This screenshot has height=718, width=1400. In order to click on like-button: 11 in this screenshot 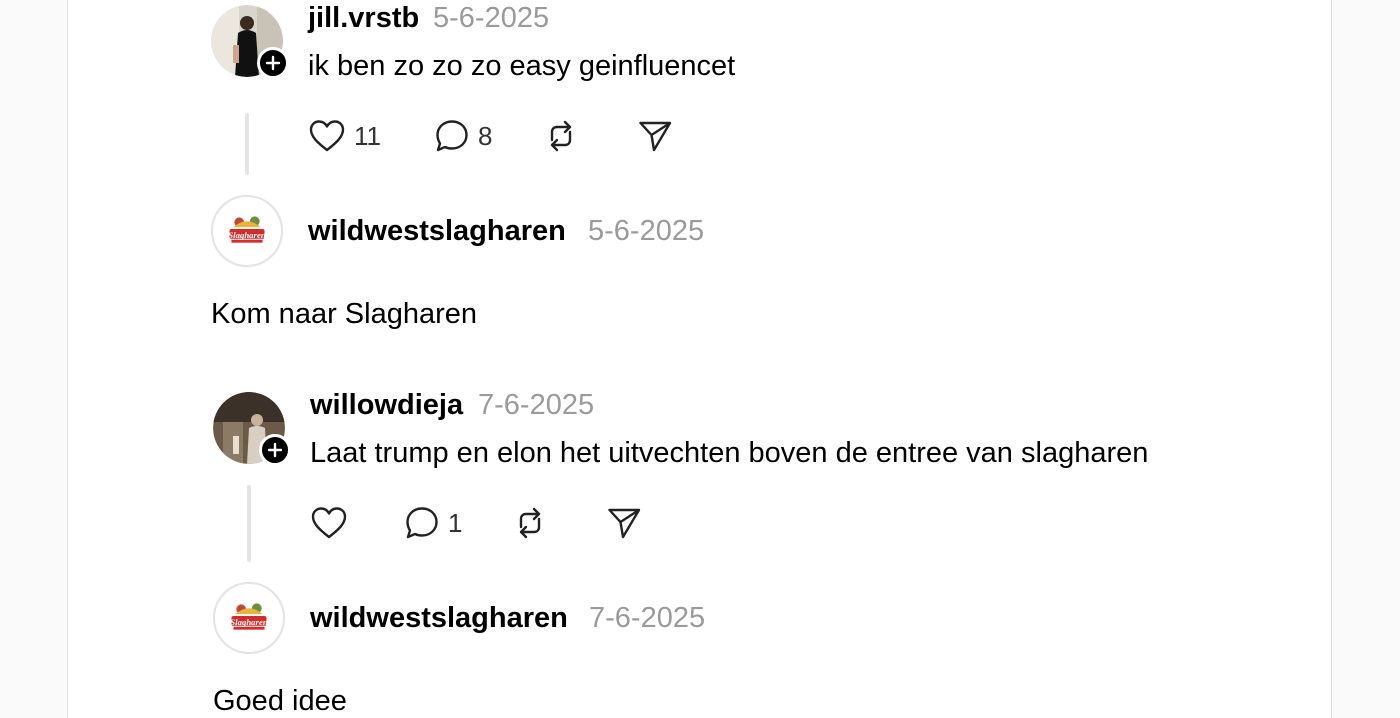, I will do `click(344, 136)`.